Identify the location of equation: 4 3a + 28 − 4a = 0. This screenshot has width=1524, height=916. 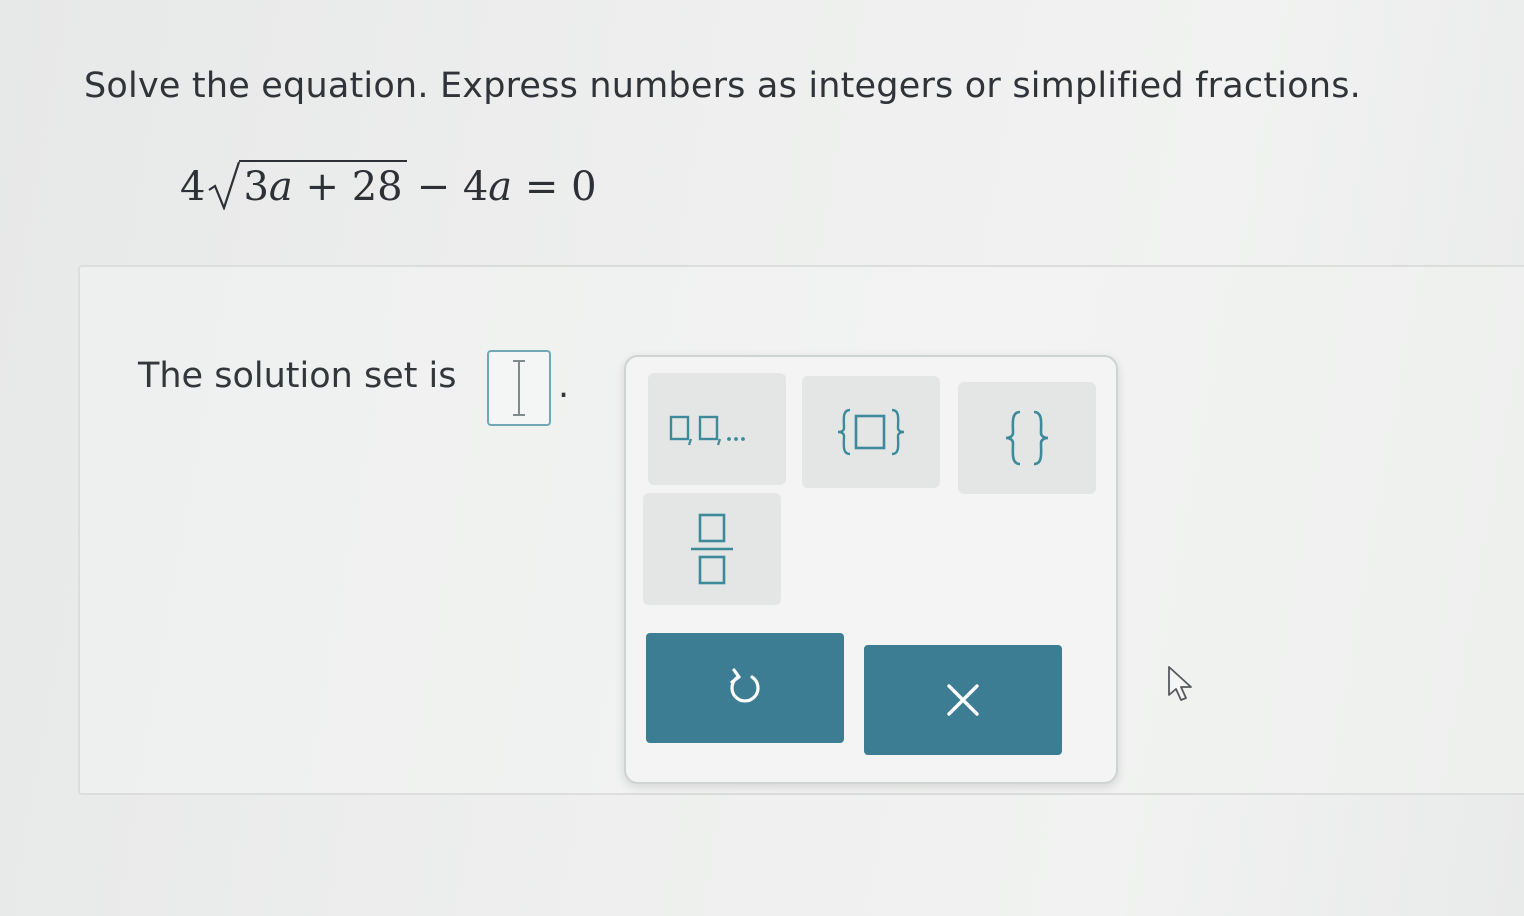
(388, 185).